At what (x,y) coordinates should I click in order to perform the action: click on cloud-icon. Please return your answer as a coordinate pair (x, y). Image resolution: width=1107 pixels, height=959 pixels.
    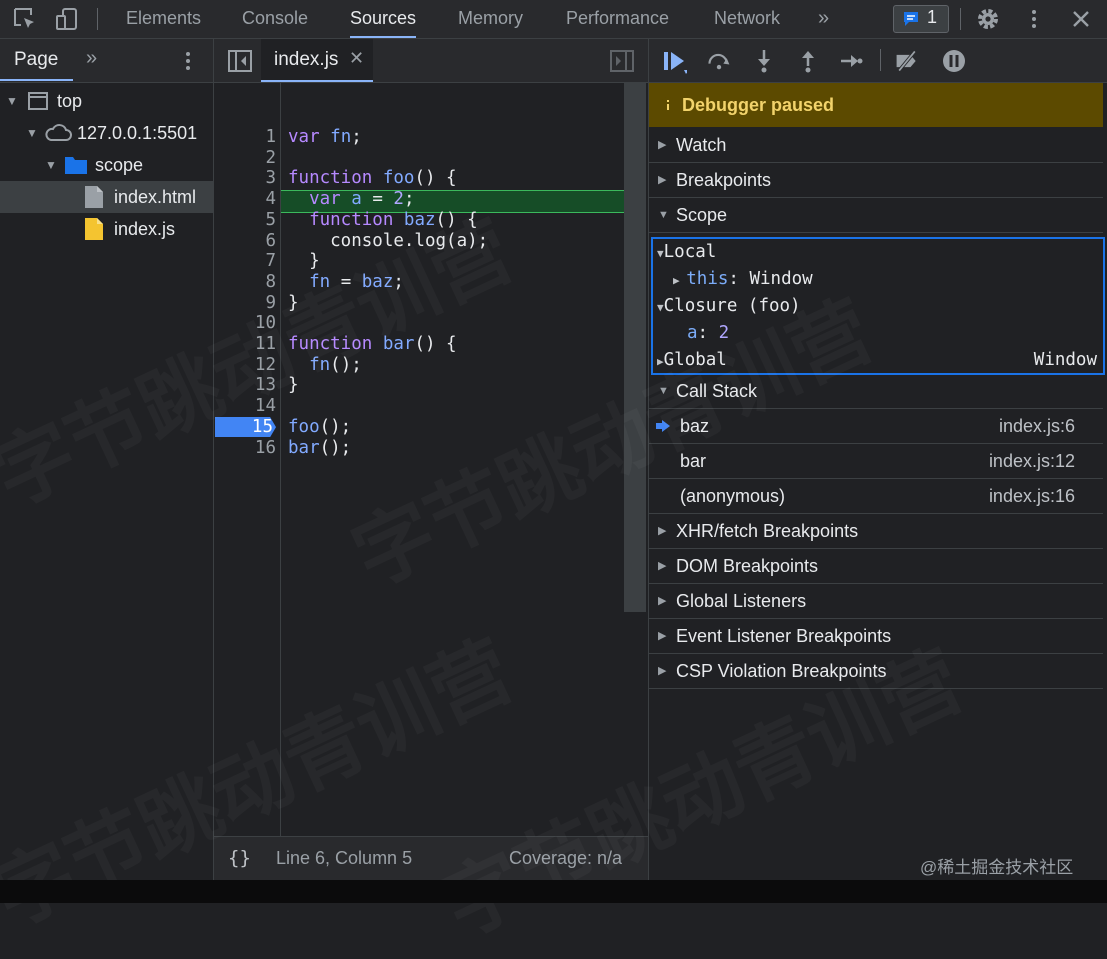
    Looking at the image, I should click on (58, 132).